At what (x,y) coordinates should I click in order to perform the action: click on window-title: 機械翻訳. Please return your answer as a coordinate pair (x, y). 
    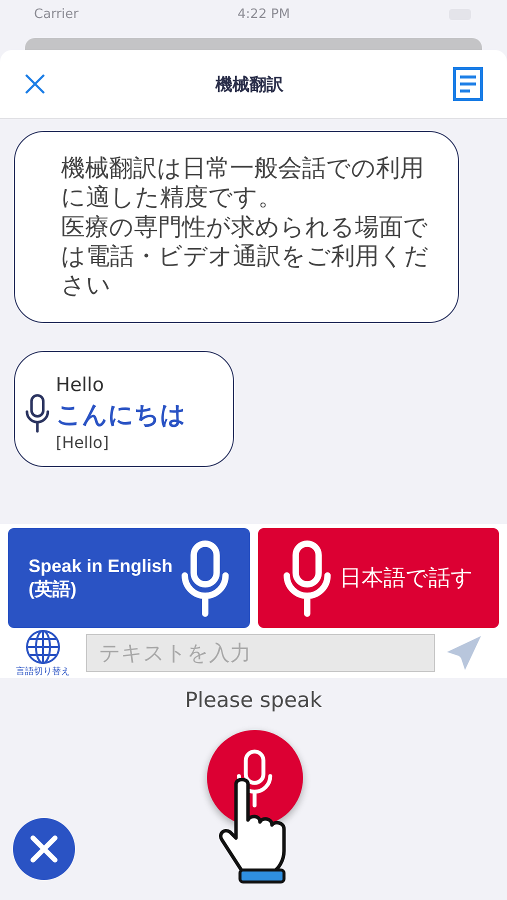
    Looking at the image, I should click on (250, 85).